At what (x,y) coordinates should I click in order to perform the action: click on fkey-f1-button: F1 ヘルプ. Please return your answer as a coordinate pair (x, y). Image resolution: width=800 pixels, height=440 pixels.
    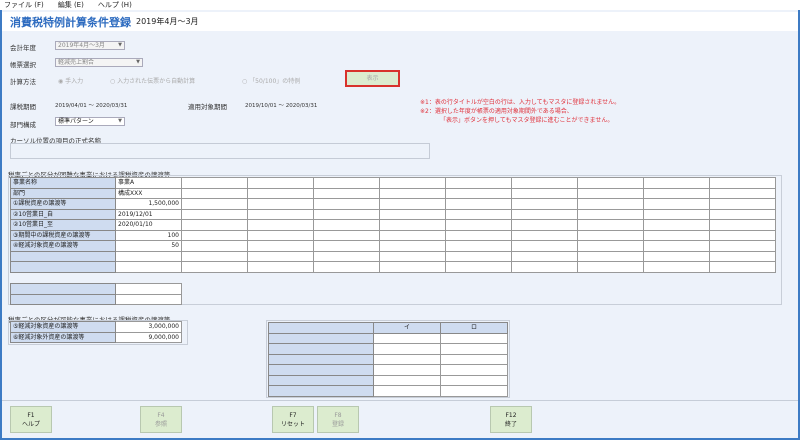
    Looking at the image, I should click on (31, 419).